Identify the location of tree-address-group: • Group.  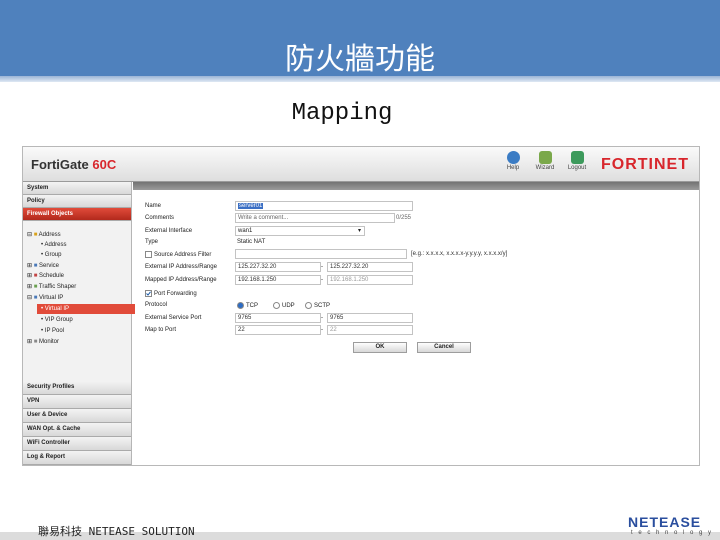
(51, 255).